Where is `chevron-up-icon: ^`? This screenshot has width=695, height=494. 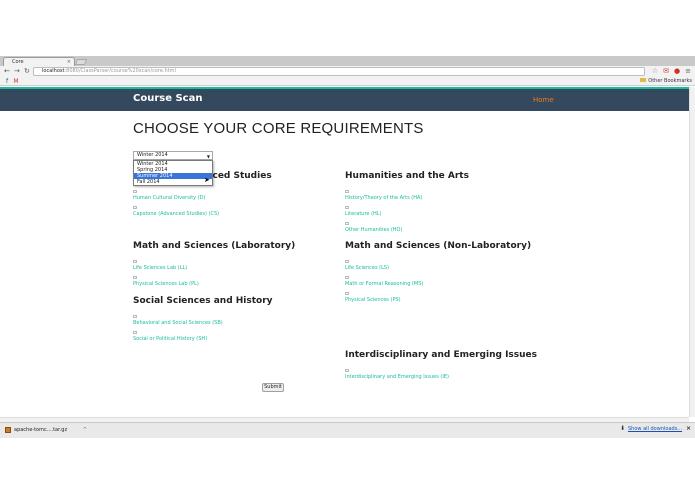 chevron-up-icon: ^ is located at coordinates (85, 430).